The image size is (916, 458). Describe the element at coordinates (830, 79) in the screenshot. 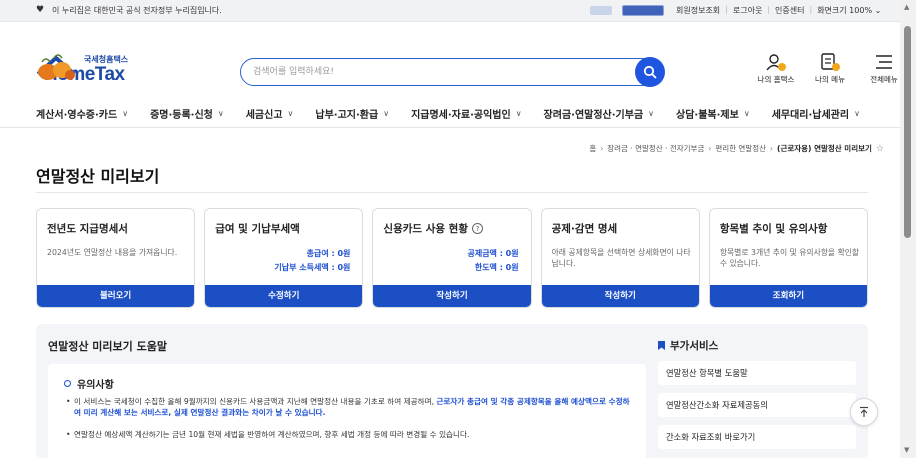

I see `my-menu-label: 나의 메뉴` at that location.